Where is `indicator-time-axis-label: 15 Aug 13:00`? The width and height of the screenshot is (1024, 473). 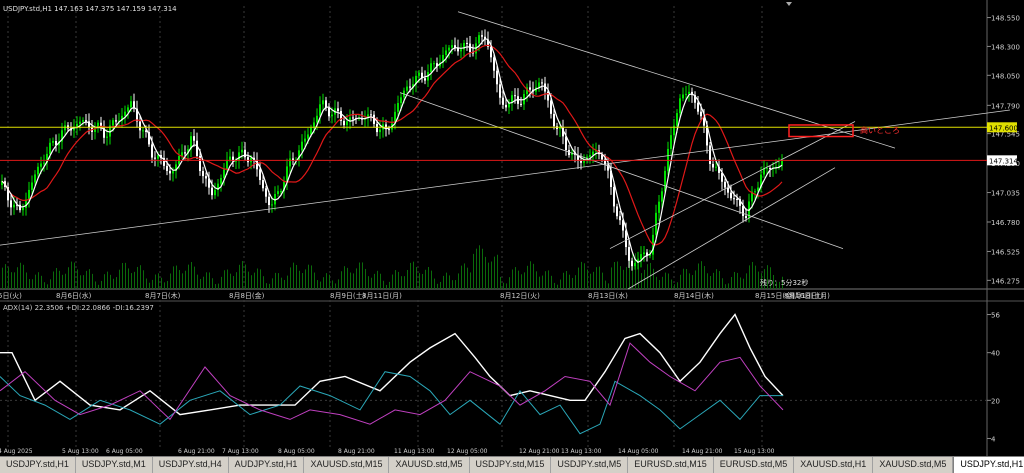 indicator-time-axis-label: 15 Aug 13:00 is located at coordinates (754, 451).